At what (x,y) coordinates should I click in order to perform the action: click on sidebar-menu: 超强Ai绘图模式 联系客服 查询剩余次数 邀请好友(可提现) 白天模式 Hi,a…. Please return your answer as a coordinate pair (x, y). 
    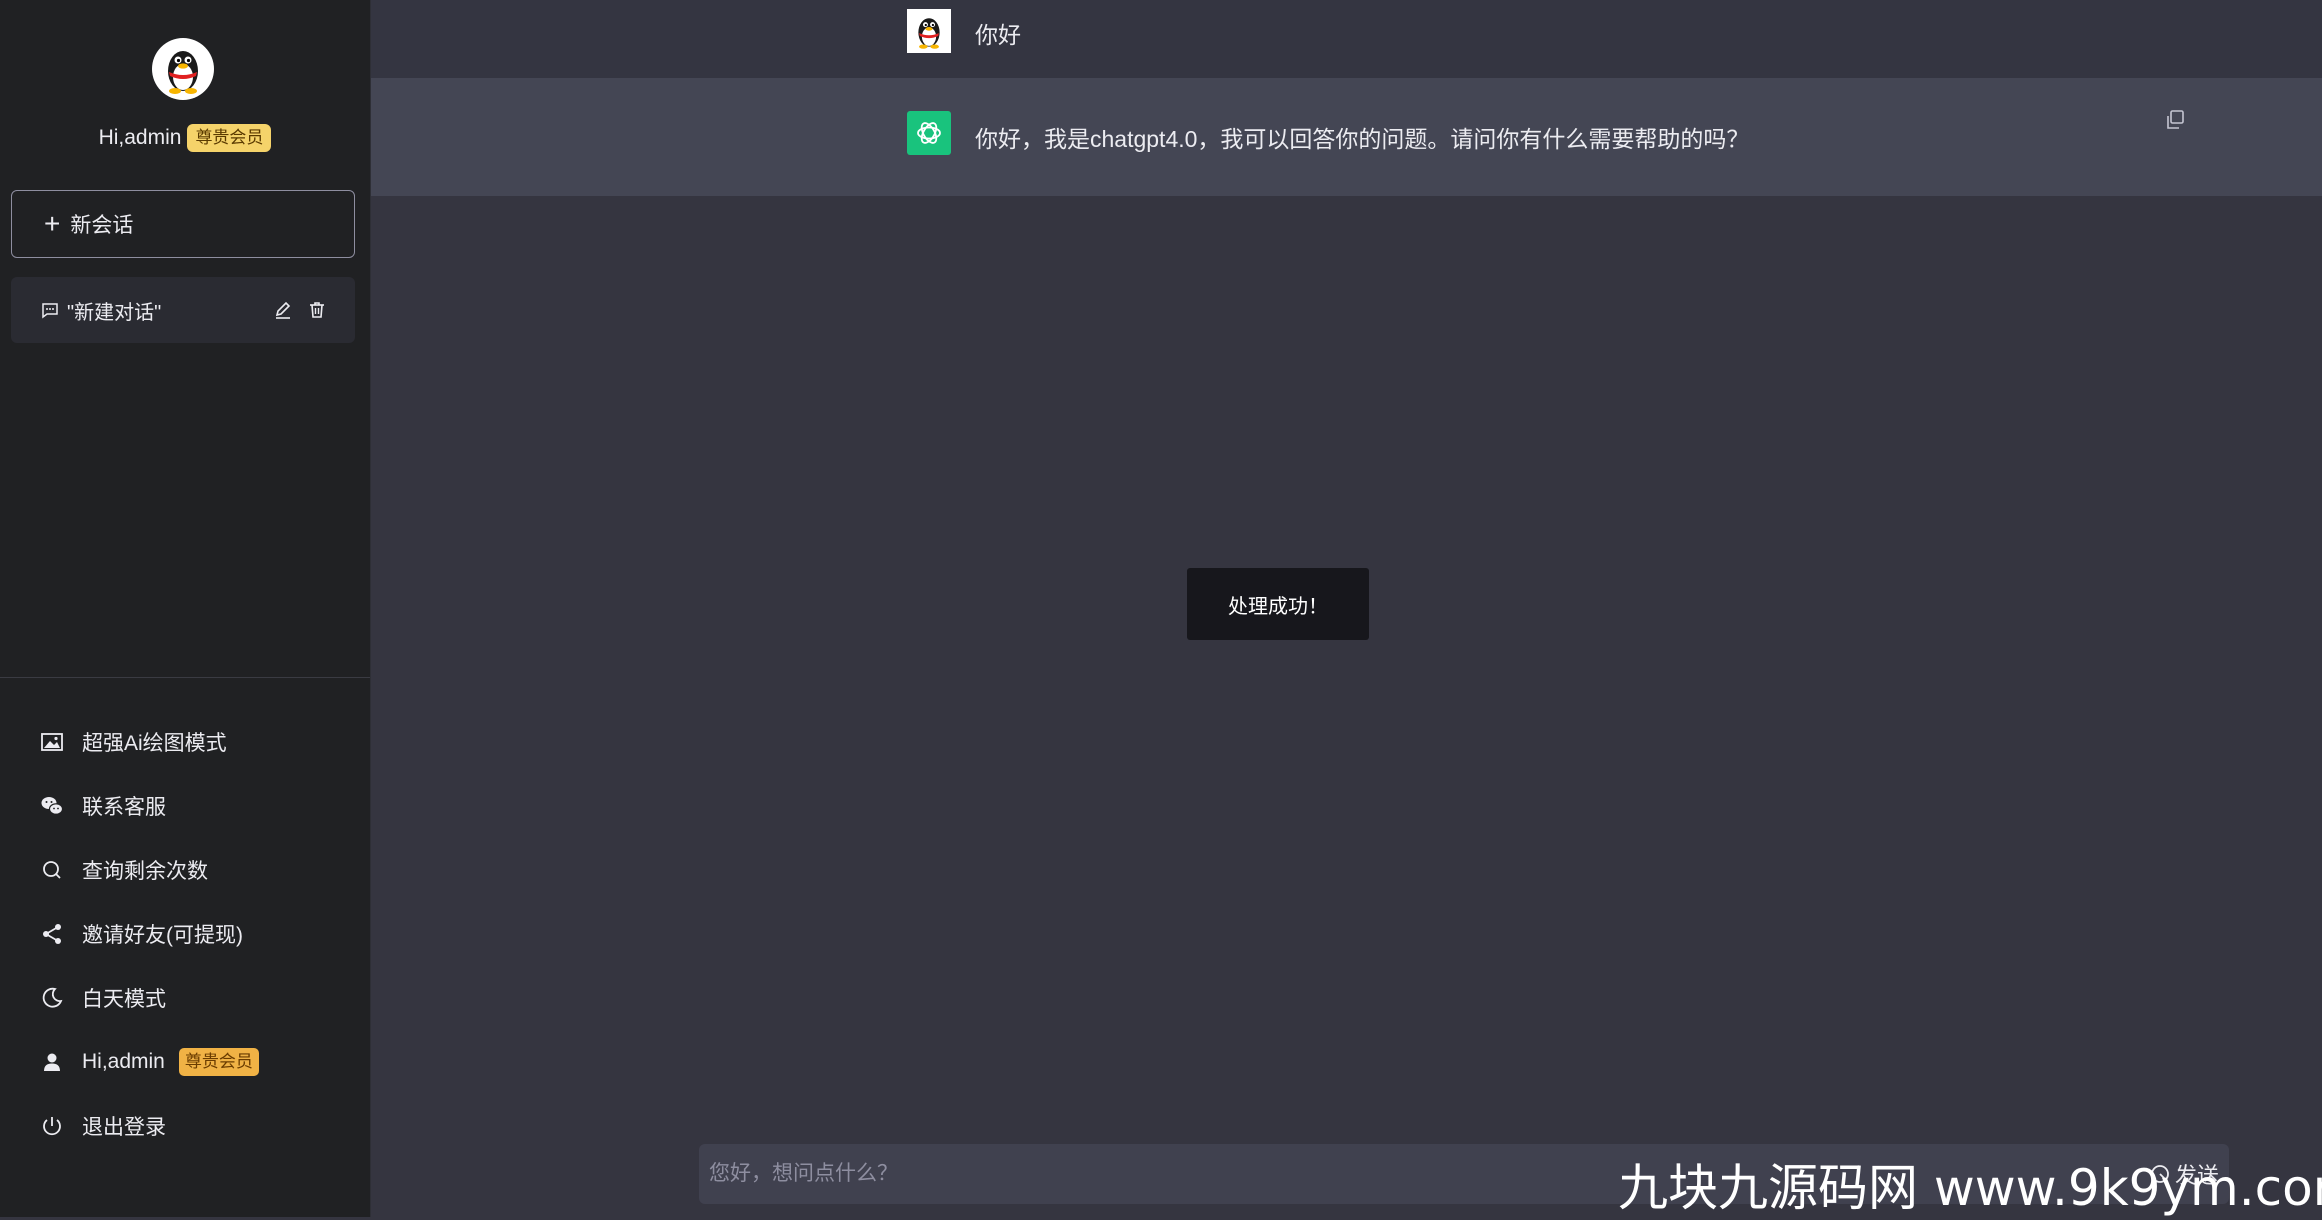
    Looking at the image, I should click on (185, 934).